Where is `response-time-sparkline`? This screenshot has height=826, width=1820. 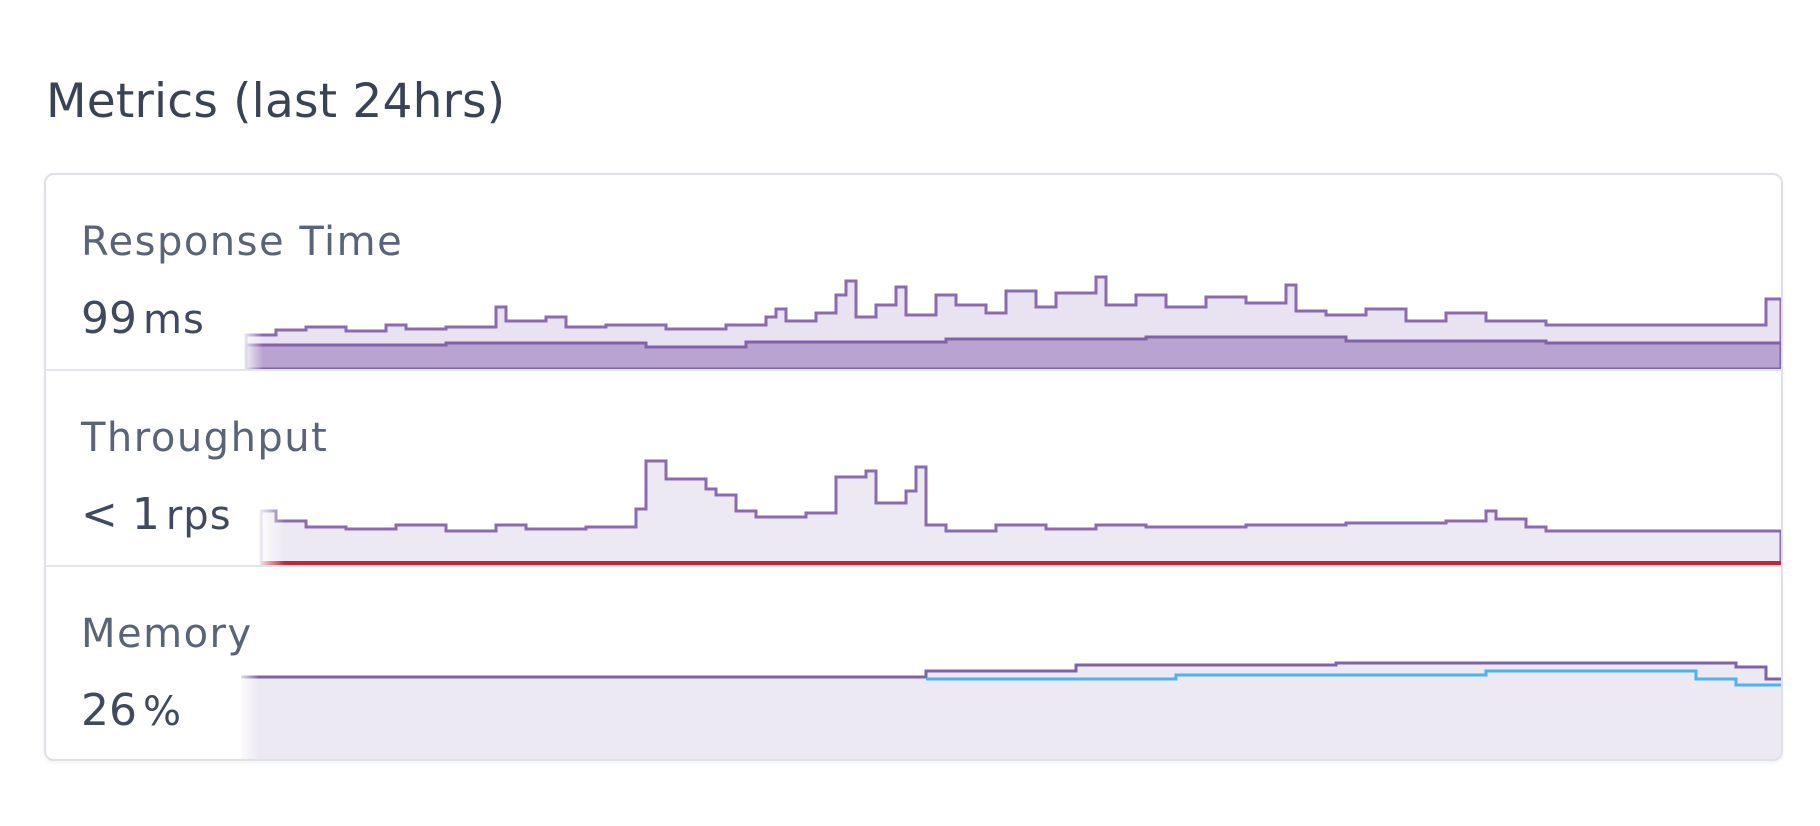
response-time-sparkline is located at coordinates (1011, 322).